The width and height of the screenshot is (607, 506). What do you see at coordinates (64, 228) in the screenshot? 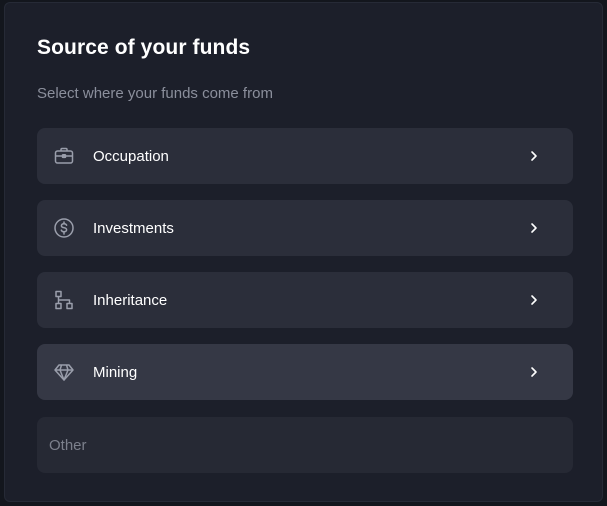
I see `dollar-coin-icon` at bounding box center [64, 228].